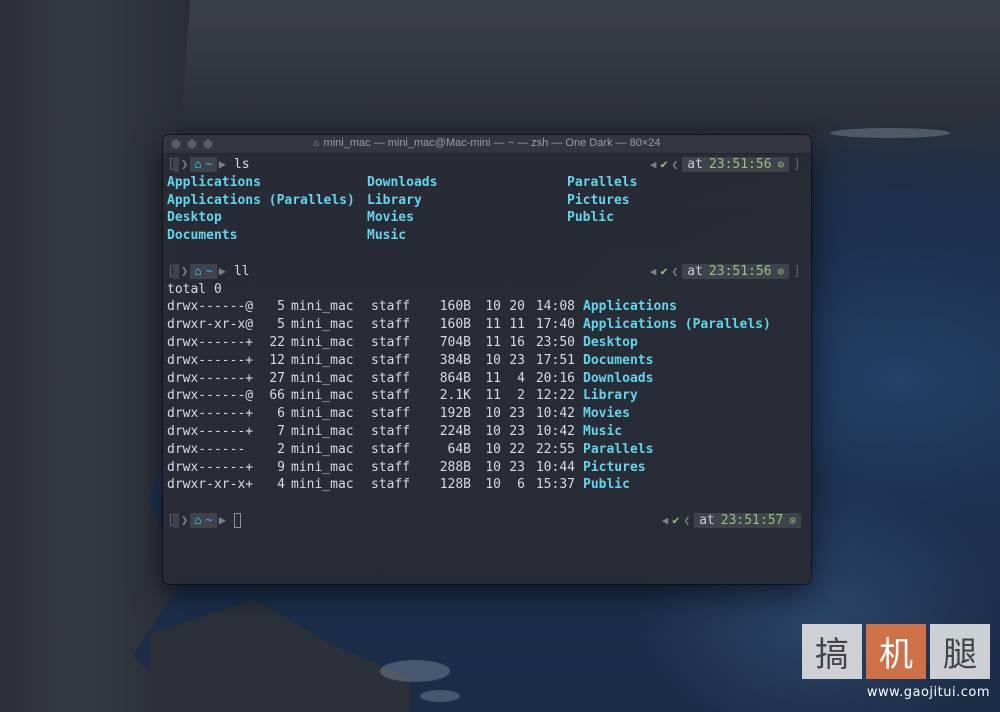  Describe the element at coordinates (455, 342) in the screenshot. I see `size-cell: 704B` at that location.